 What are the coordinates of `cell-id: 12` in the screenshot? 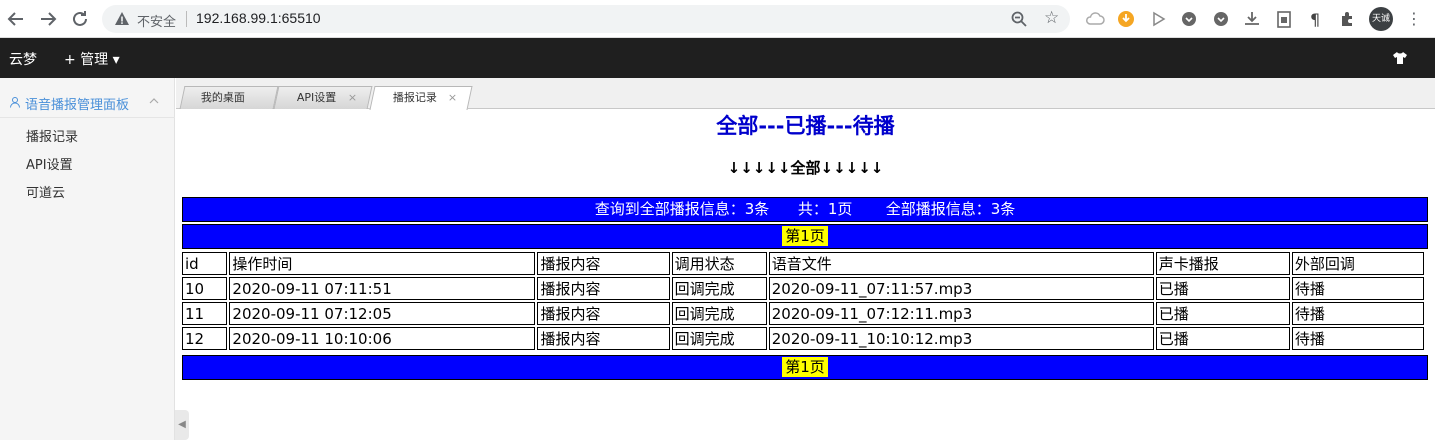 It's located at (205, 338).